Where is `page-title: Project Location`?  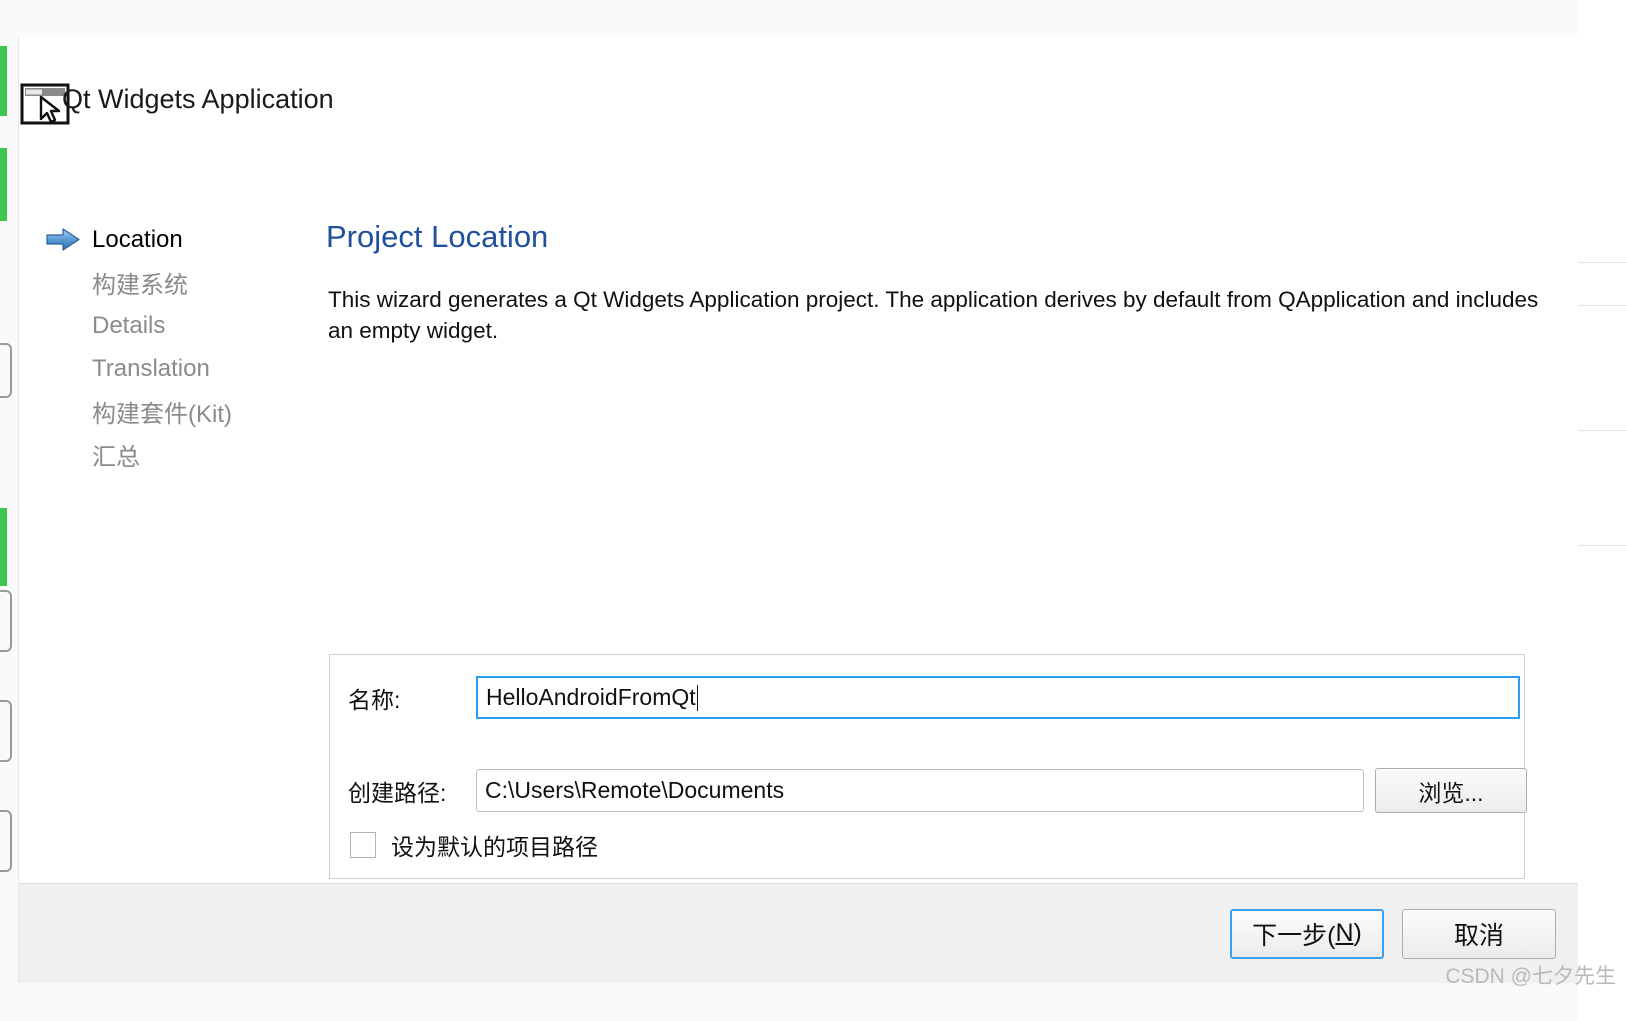
page-title: Project Location is located at coordinates (437, 236).